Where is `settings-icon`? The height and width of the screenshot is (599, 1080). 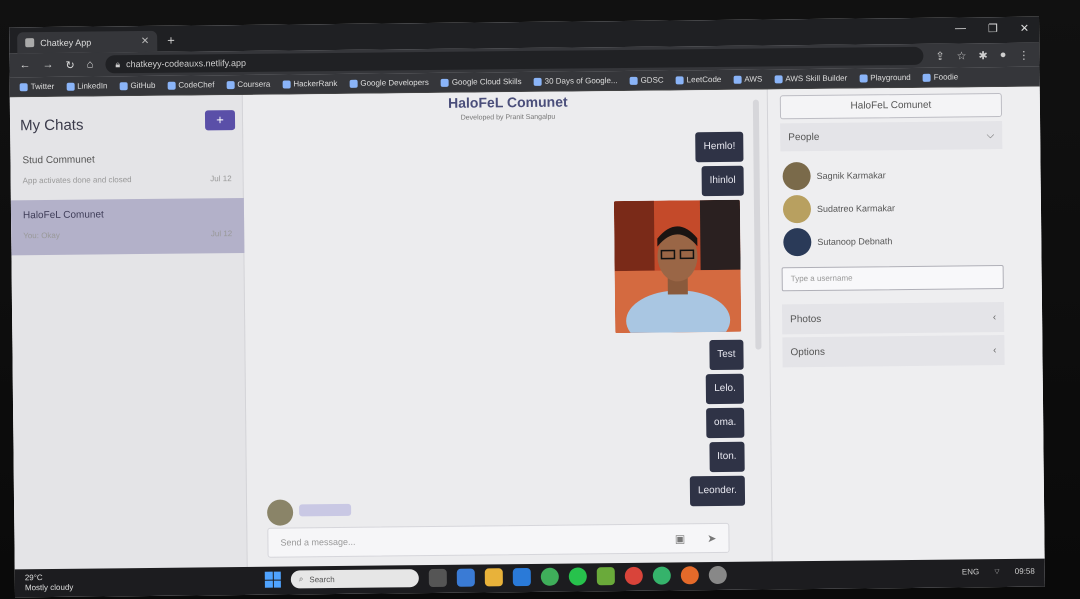
settings-icon is located at coordinates (717, 575).